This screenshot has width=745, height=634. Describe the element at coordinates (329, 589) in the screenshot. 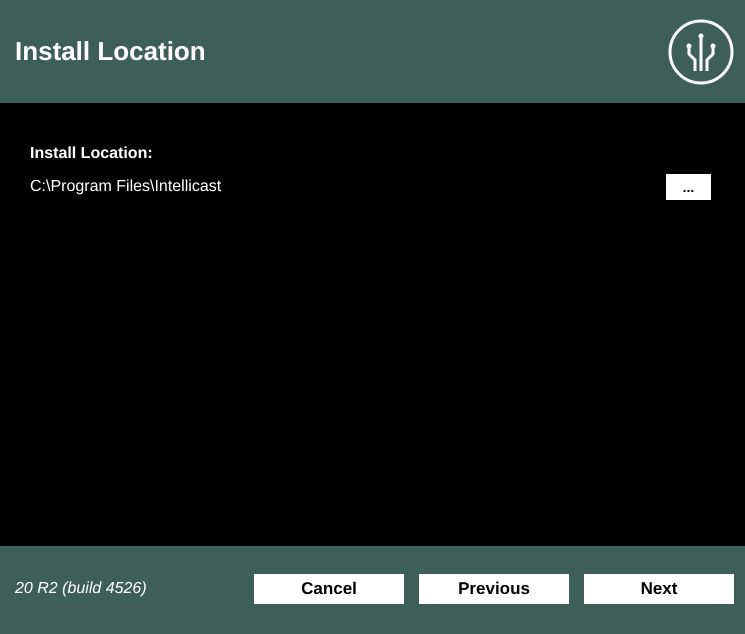

I see `cancel-button: Cancel` at that location.